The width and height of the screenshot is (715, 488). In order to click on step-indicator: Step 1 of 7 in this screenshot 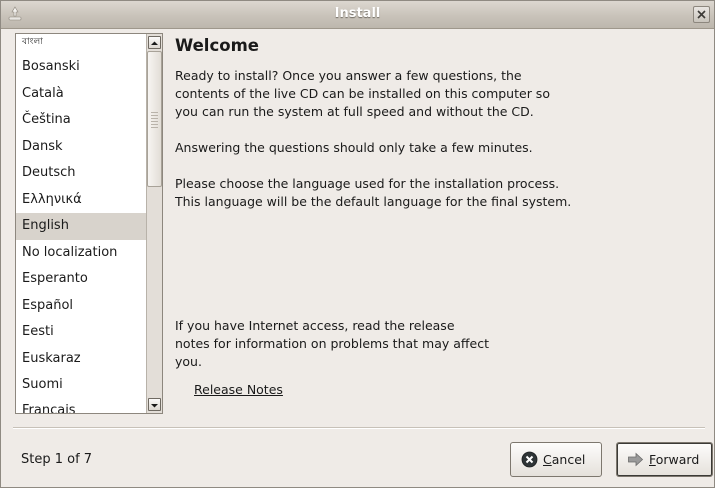, I will do `click(57, 459)`.